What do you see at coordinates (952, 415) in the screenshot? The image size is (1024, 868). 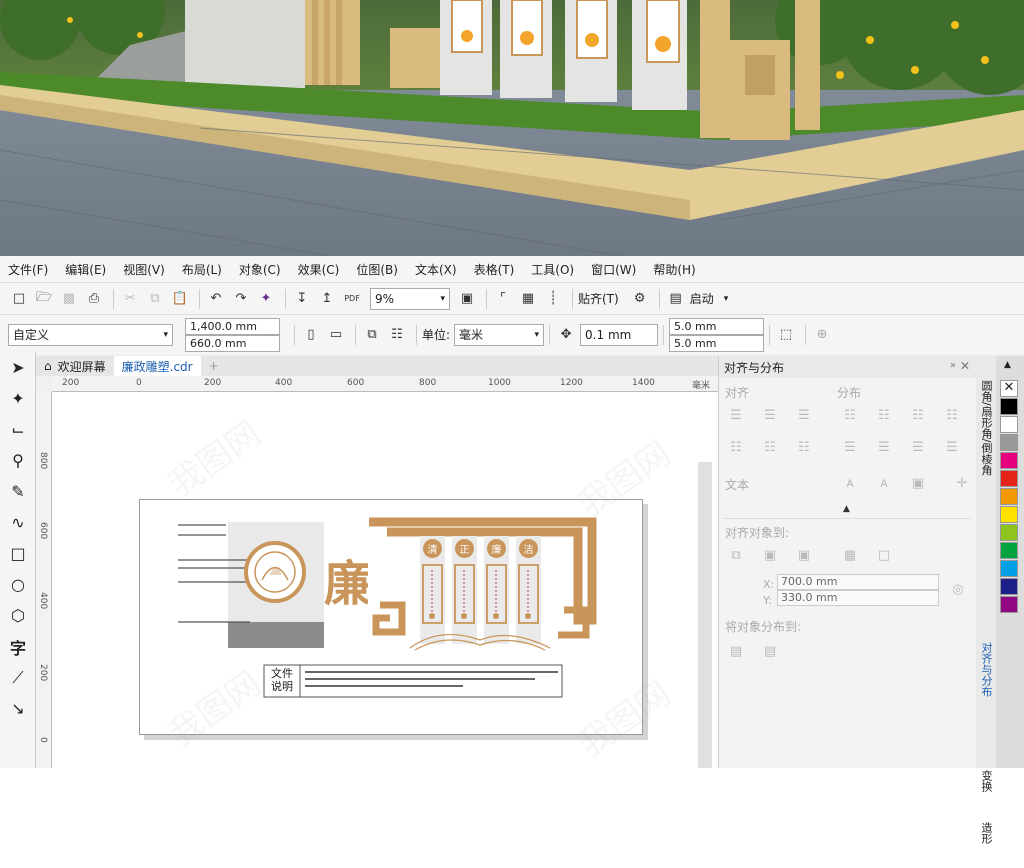 I see `distribute-spacing-h-icon: ☷` at bounding box center [952, 415].